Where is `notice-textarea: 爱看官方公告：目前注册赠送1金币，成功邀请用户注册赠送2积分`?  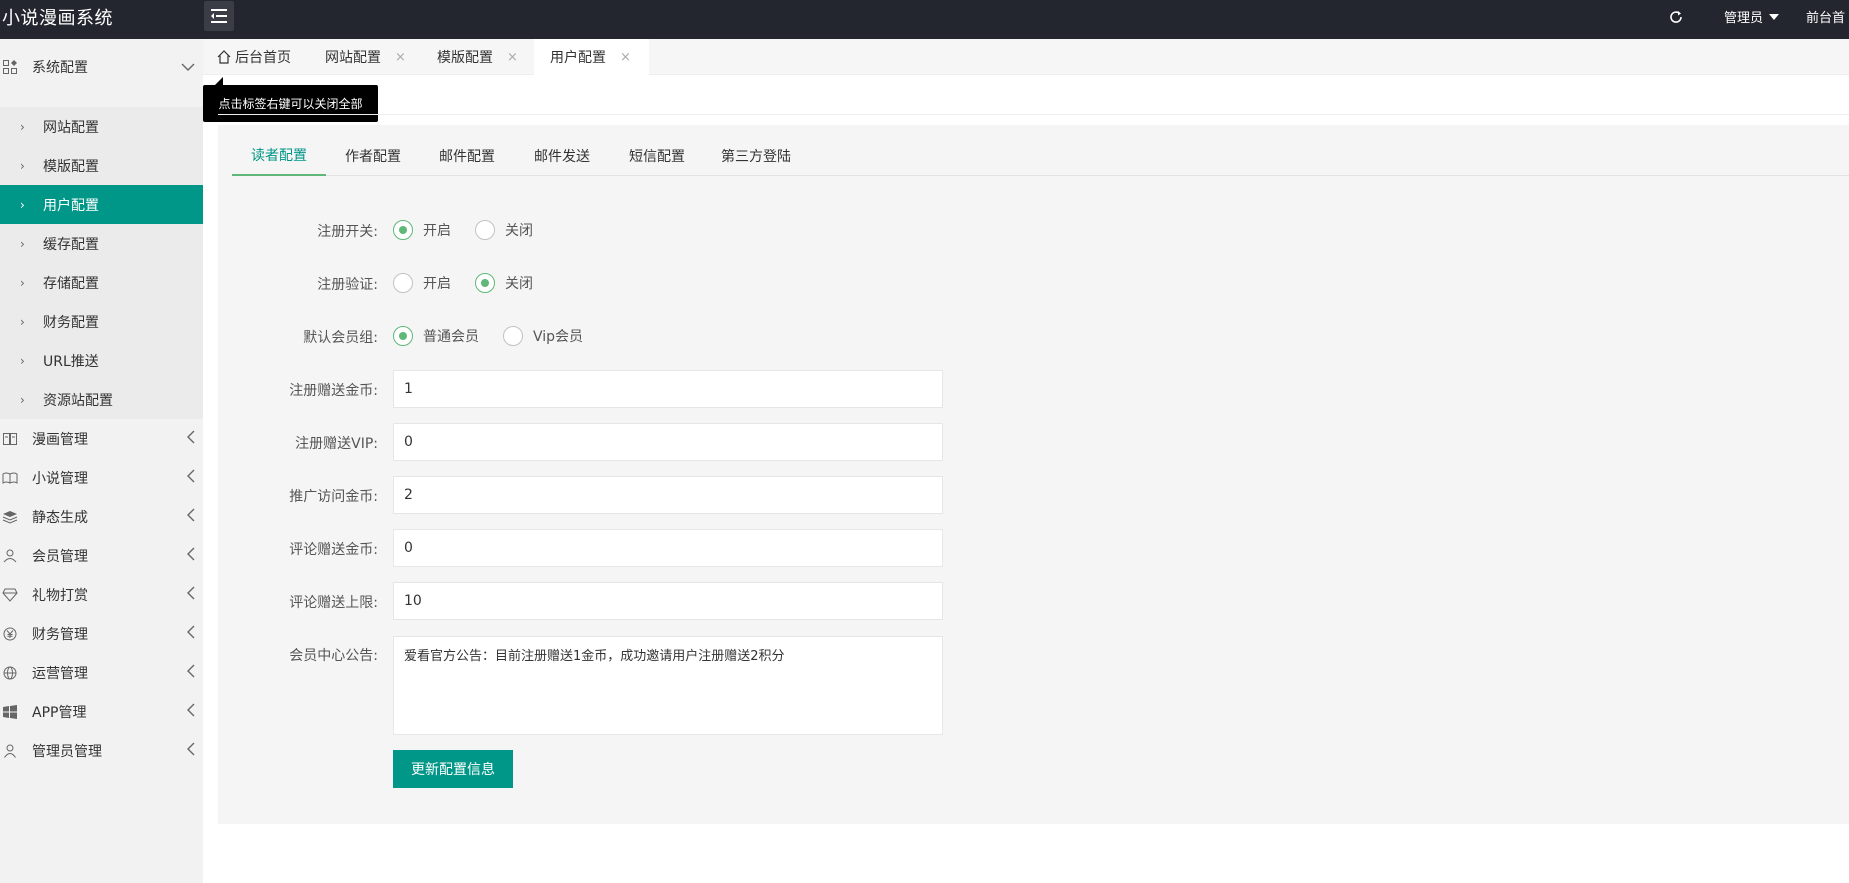
notice-textarea: 爱看官方公告：目前注册赠送1金币，成功邀请用户注册赠送2积分 is located at coordinates (668, 685).